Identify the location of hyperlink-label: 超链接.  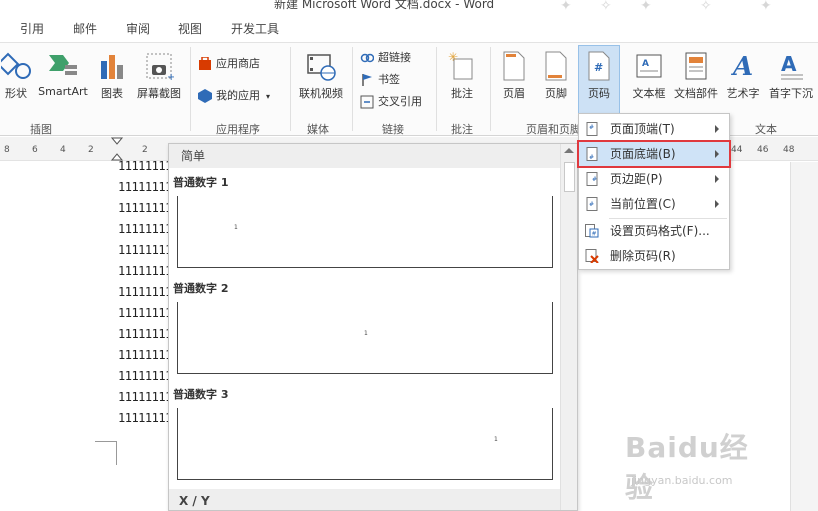
(394, 57).